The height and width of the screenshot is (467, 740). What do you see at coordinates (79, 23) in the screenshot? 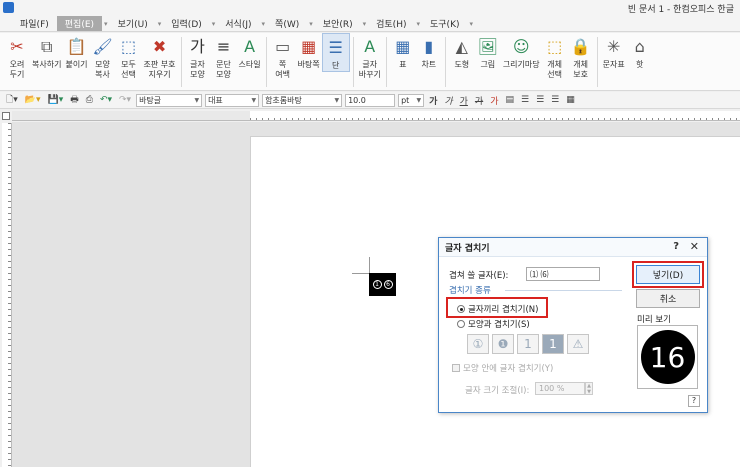
I see `menu-item-1: 편집(E)` at bounding box center [79, 23].